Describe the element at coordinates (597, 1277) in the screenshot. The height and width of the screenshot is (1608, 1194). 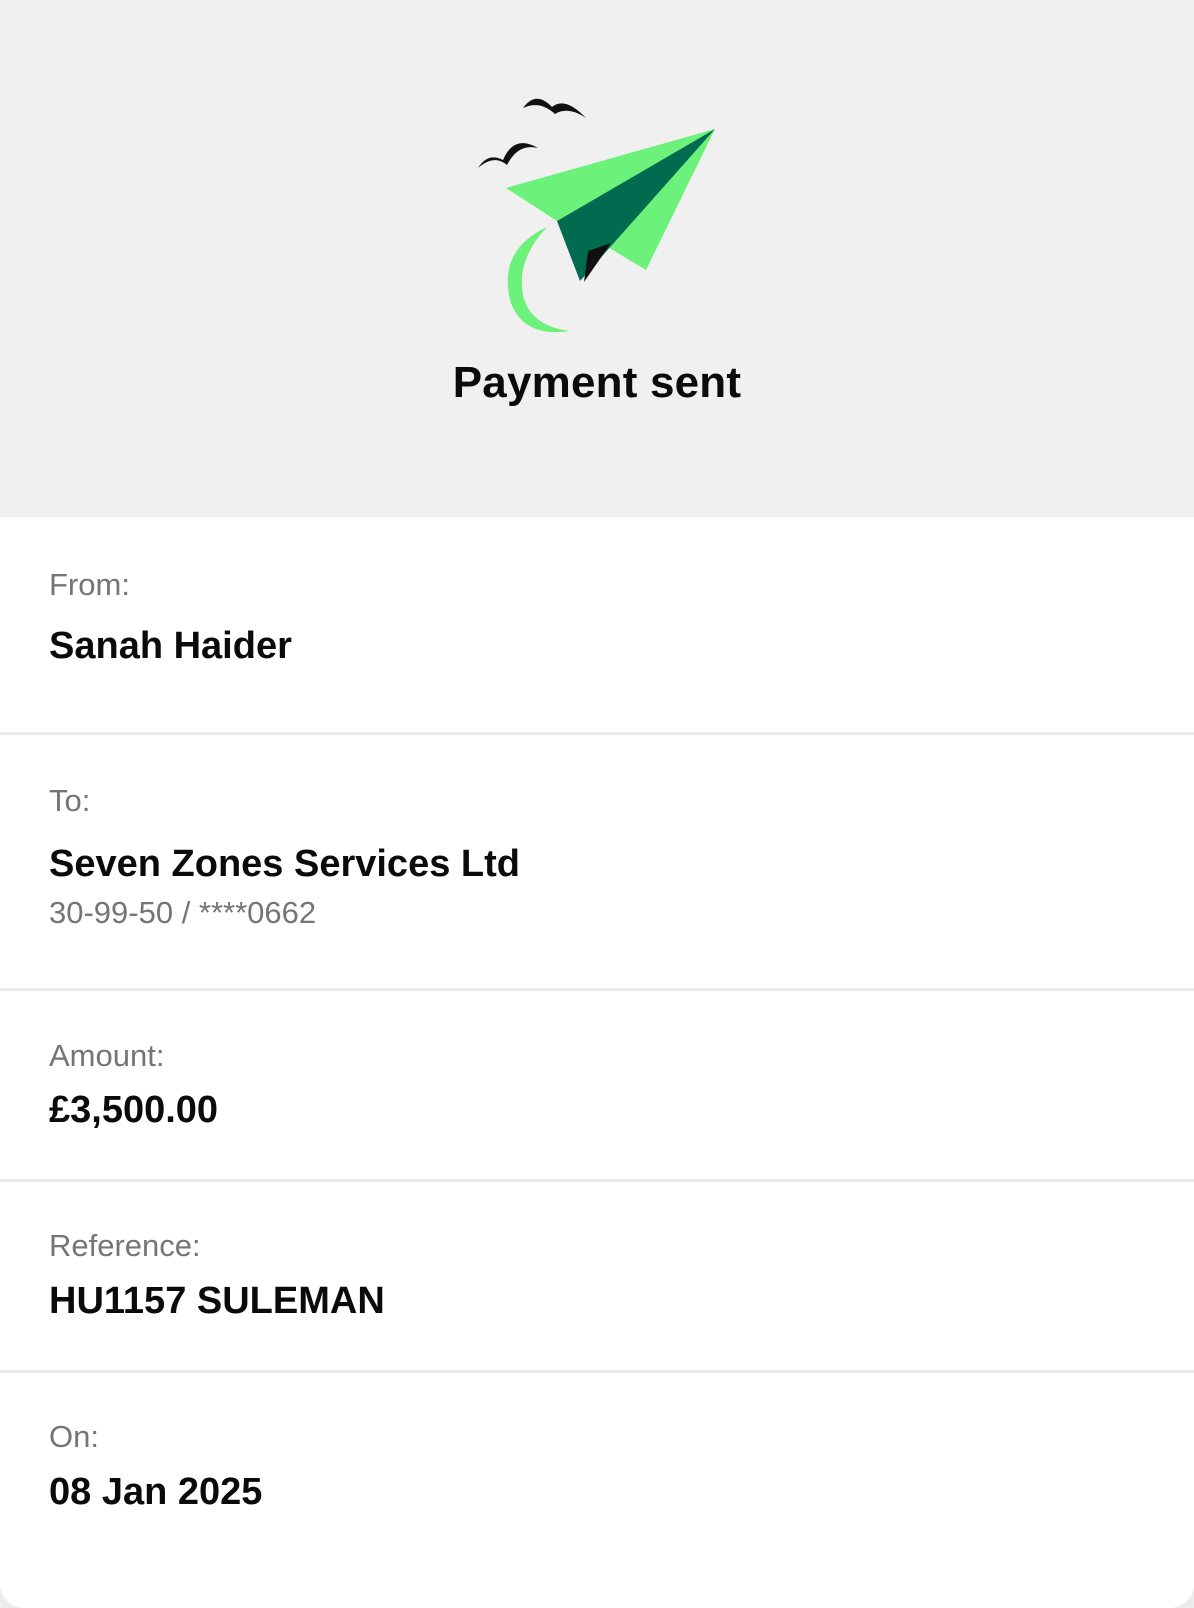
I see `reference-section: Reference: HU1157 SULEMAN` at that location.